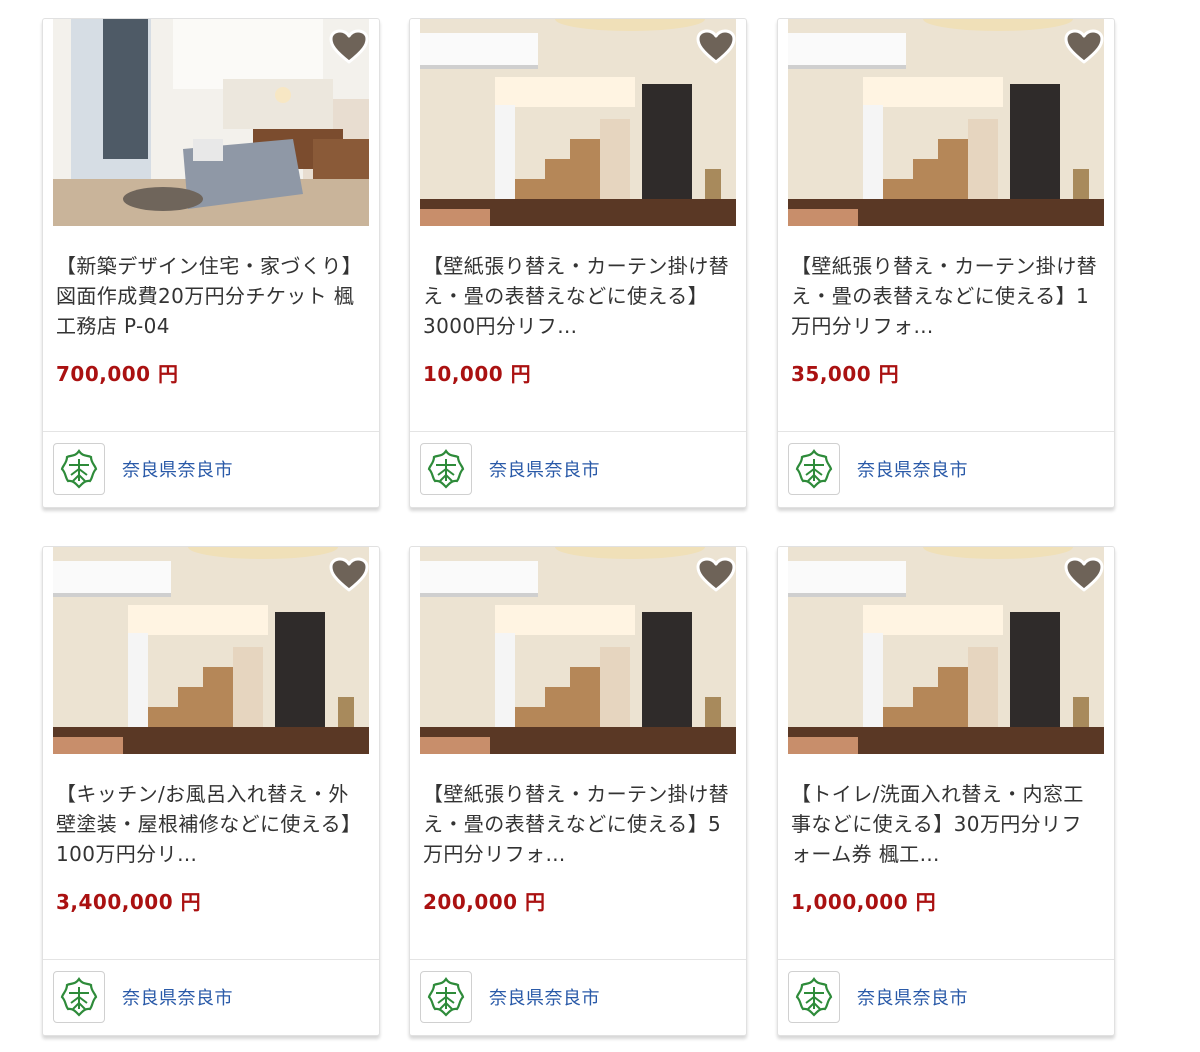  Describe the element at coordinates (129, 902) in the screenshot. I see `product-price: 3,400,000 円` at that location.